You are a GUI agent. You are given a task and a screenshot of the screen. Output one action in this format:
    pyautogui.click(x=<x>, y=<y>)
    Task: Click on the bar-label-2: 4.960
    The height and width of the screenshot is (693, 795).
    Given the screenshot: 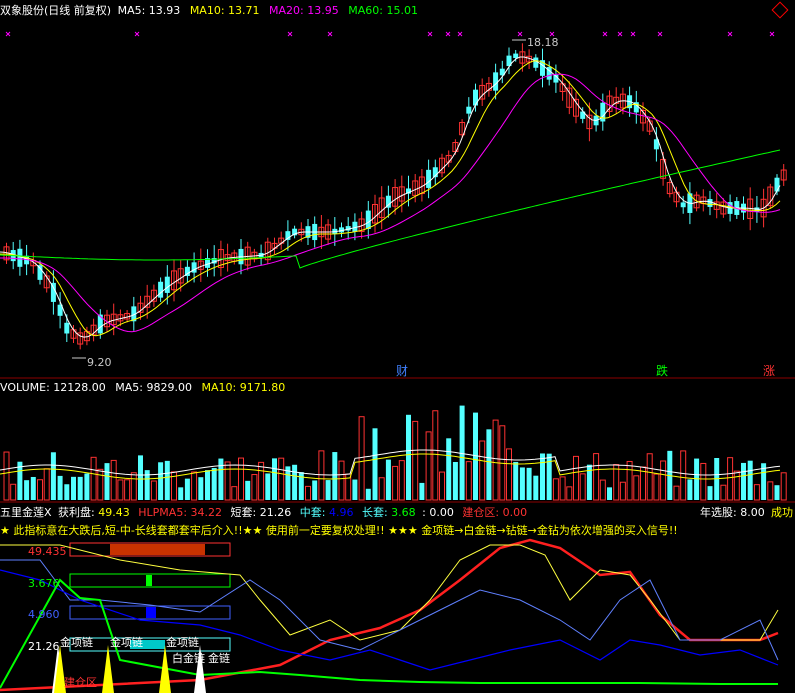 What is the action you would take?
    pyautogui.click(x=44, y=614)
    